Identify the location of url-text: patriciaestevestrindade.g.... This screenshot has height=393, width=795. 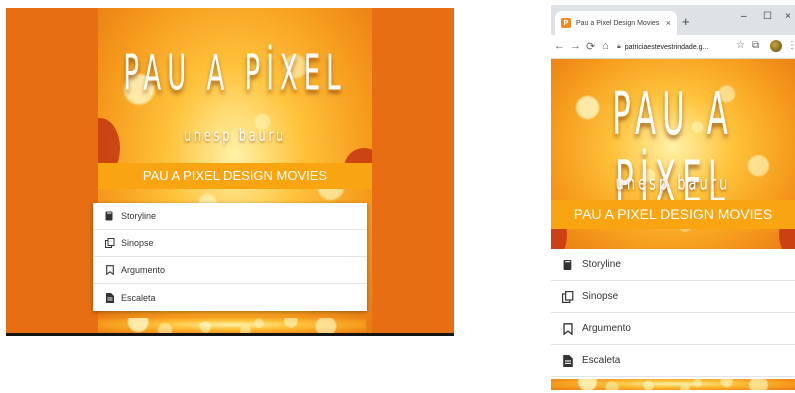
(666, 47).